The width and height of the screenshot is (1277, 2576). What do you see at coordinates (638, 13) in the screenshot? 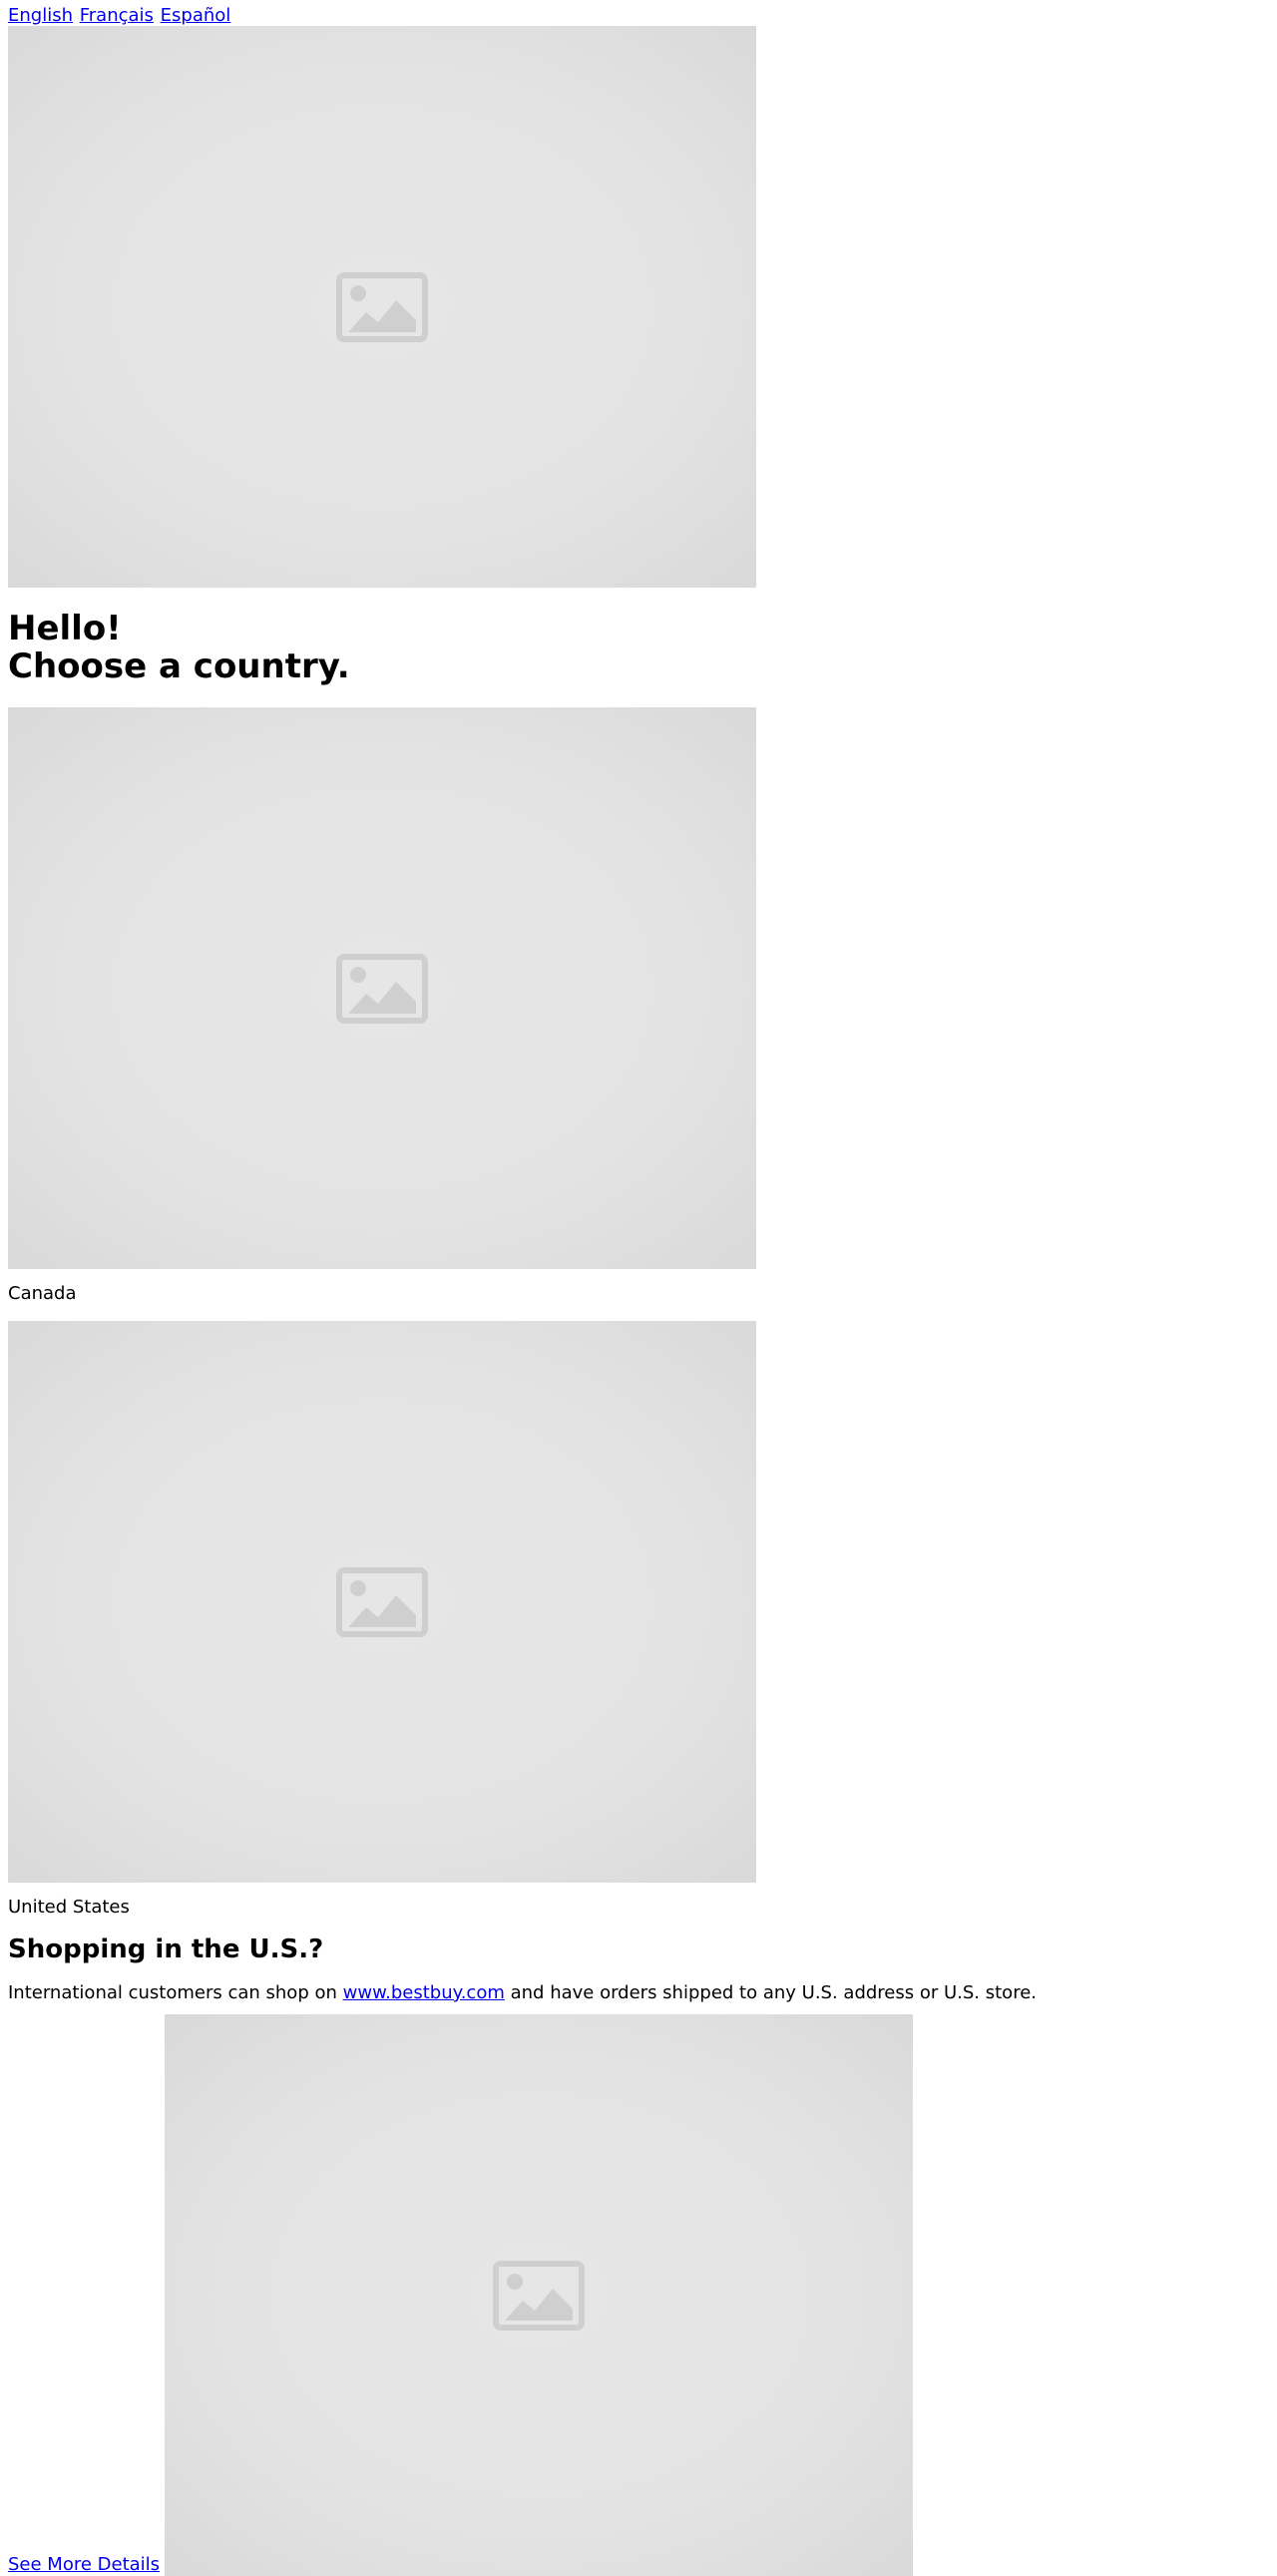
I see `language-bar: English Français Español` at bounding box center [638, 13].